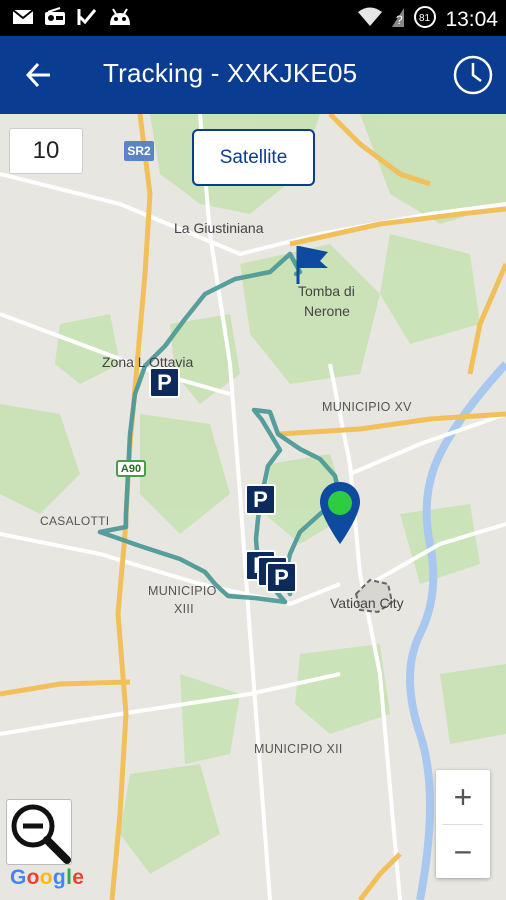  Describe the element at coordinates (139, 151) in the screenshot. I see `route-shield-sr2: SR2` at that location.